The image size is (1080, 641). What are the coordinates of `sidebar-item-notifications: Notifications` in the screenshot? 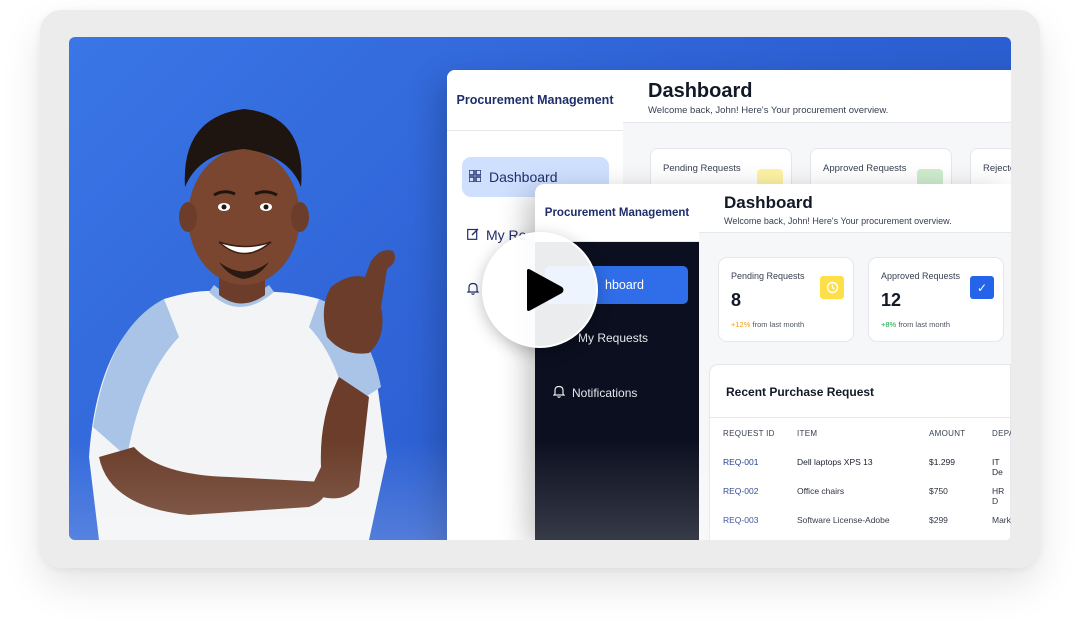 It's located at (595, 393).